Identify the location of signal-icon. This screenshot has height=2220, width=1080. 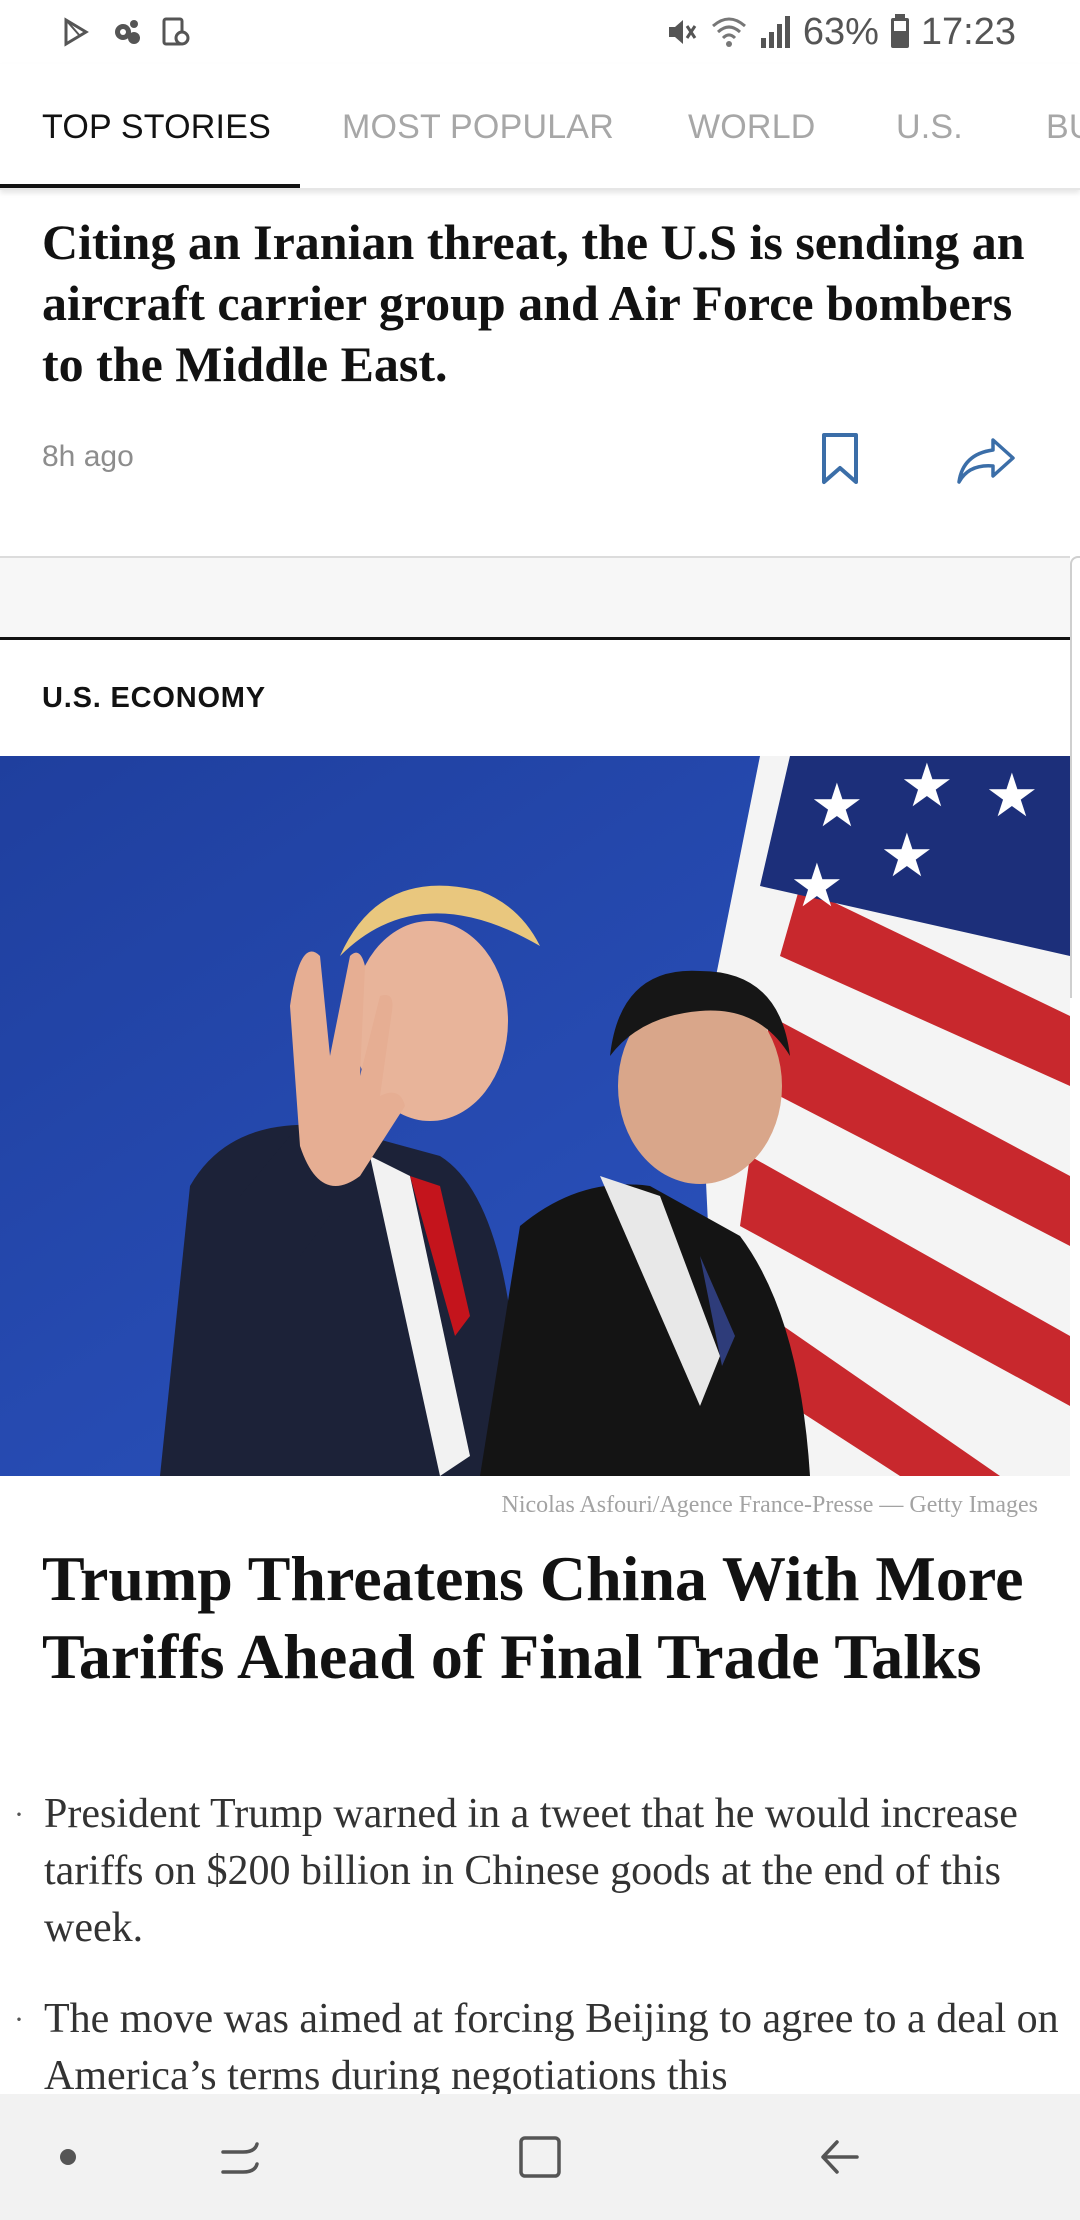
(775, 32).